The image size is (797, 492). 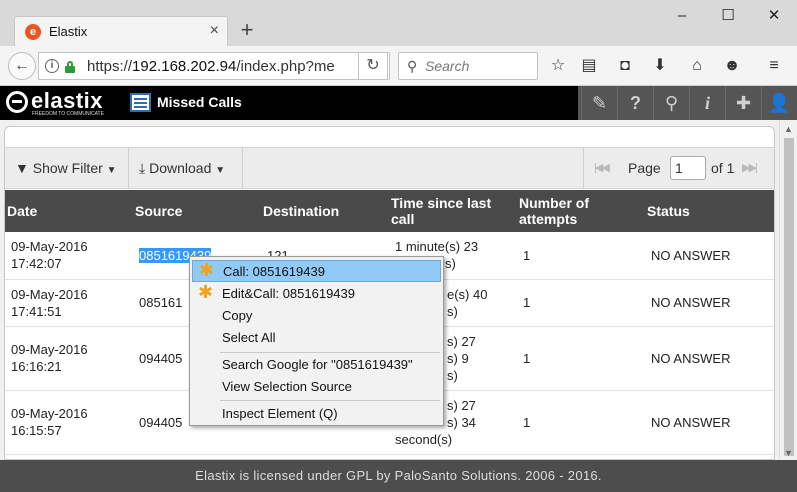 What do you see at coordinates (68, 31) in the screenshot?
I see `tab-title: Elastix` at bounding box center [68, 31].